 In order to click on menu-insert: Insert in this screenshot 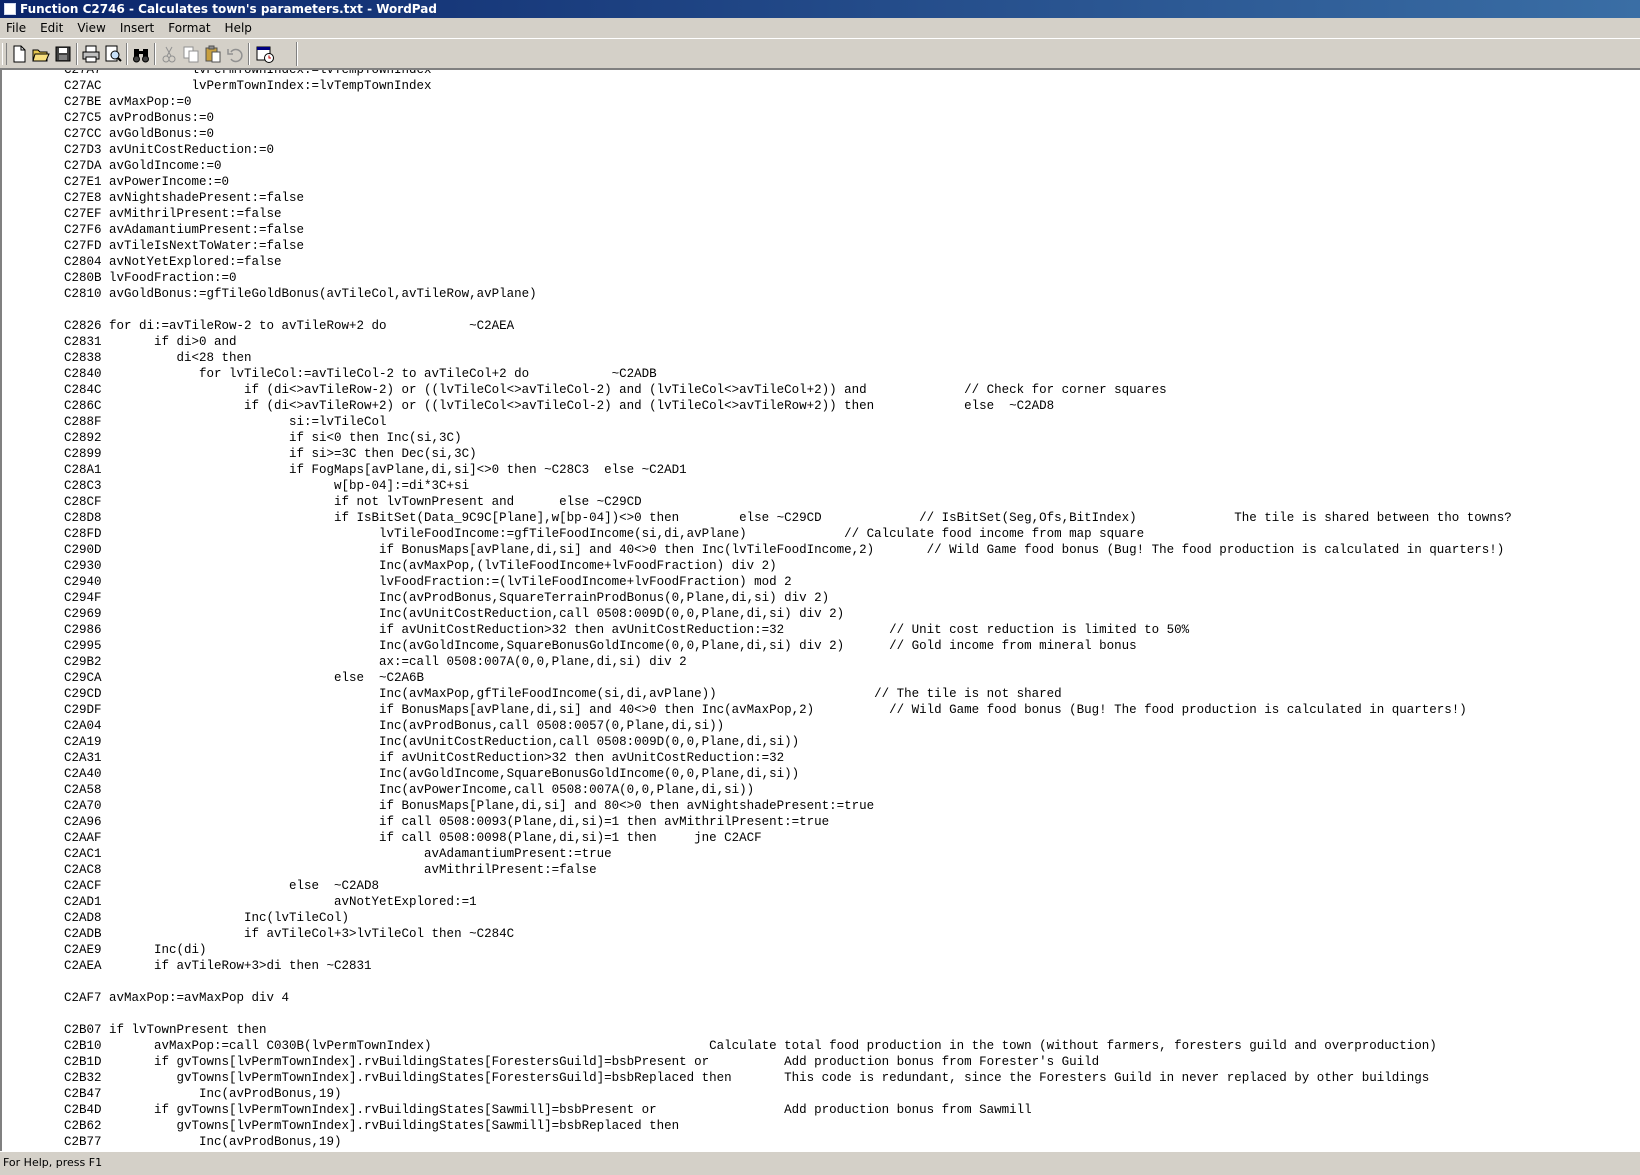, I will do `click(137, 28)`.